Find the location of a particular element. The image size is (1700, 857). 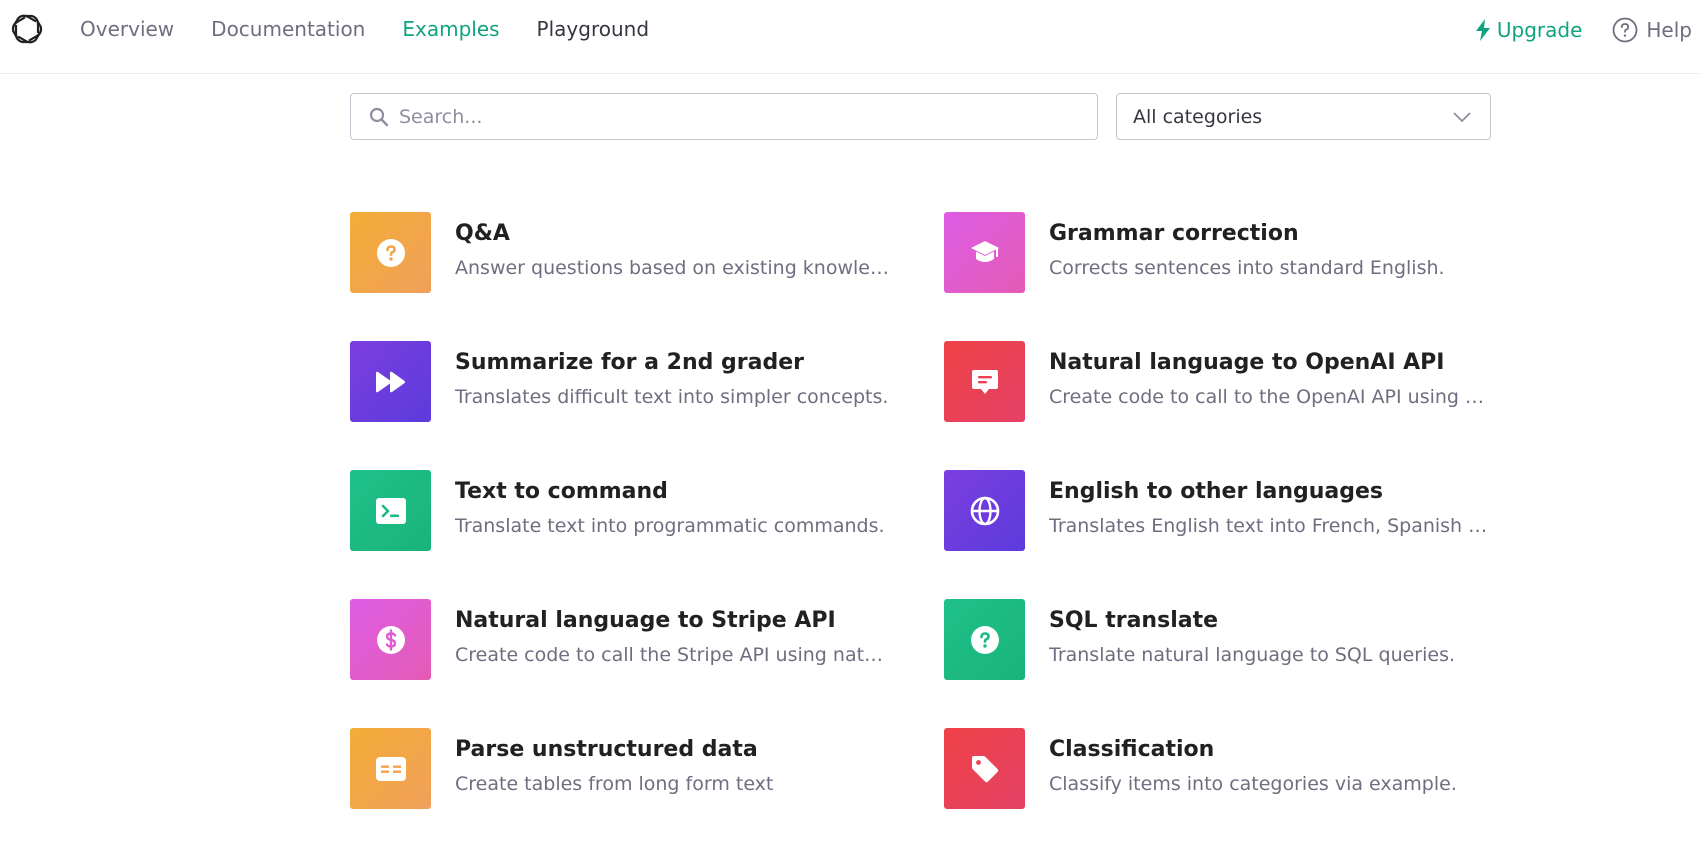

example-title: Grammar correction is located at coordinates (1174, 233).